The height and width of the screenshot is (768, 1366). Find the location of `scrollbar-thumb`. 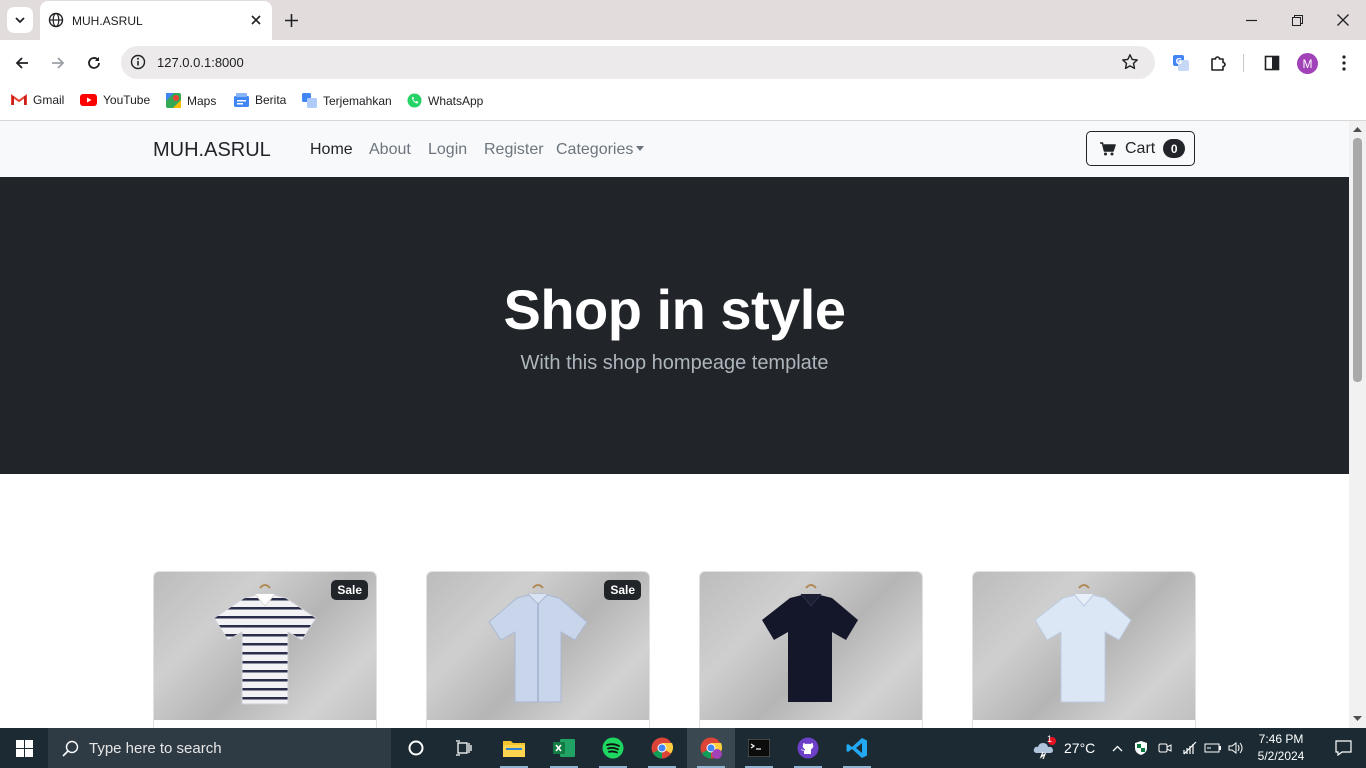

scrollbar-thumb is located at coordinates (1357, 260).